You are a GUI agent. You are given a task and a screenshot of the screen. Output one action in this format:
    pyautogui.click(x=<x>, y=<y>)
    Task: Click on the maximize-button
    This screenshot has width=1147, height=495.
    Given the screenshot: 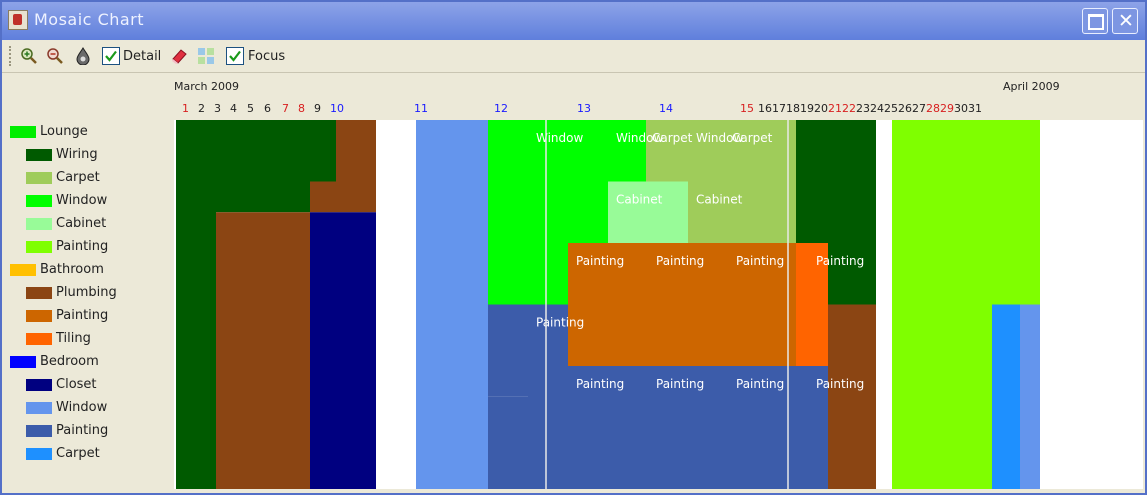 What is the action you would take?
    pyautogui.click(x=1095, y=21)
    